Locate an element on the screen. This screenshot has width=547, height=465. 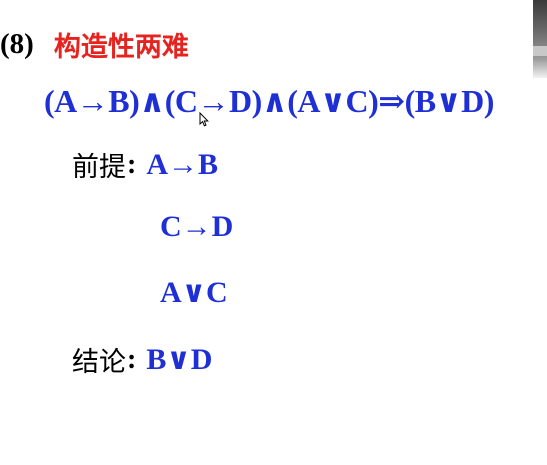
title-text: 构造性两难 is located at coordinates (121, 47).